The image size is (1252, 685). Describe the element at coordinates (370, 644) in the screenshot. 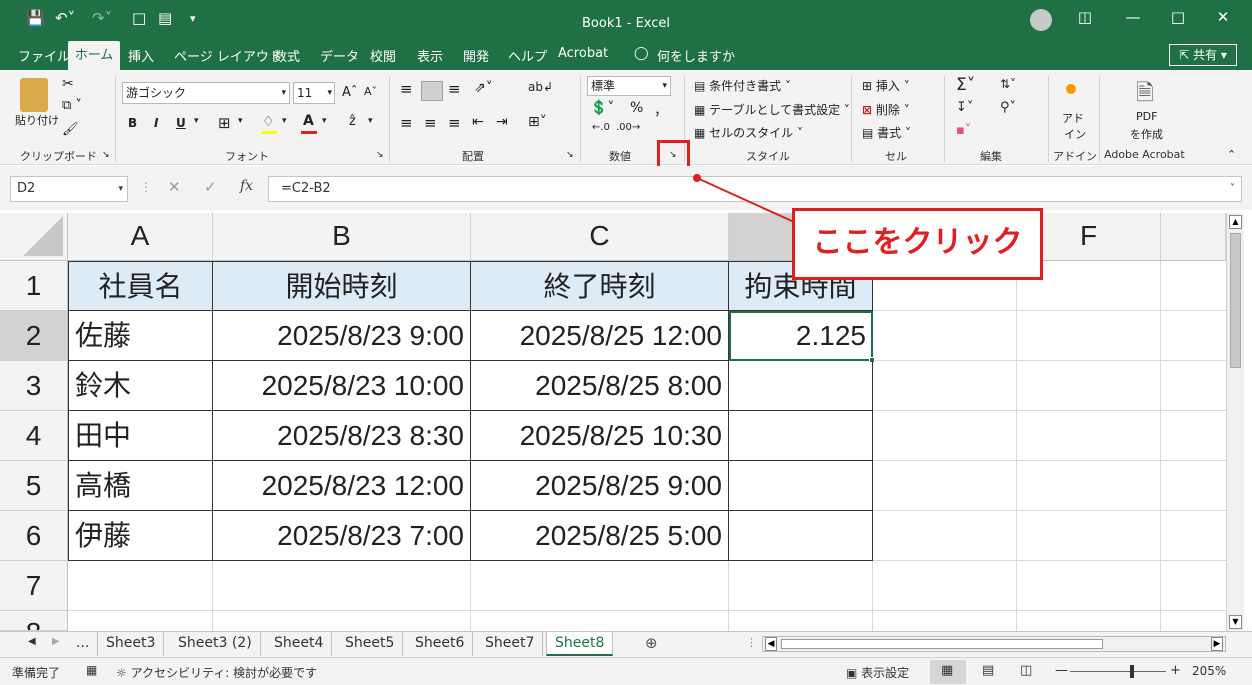

I see `sheet-tab-sheet5: Sheet5` at that location.